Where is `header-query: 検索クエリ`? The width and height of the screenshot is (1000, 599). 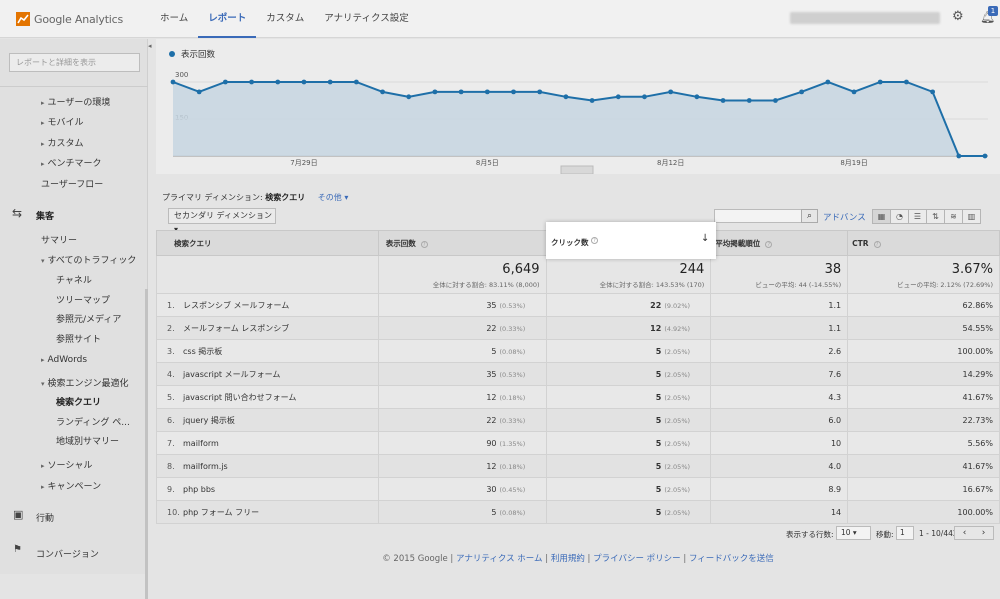 header-query: 検索クエリ is located at coordinates (267, 243).